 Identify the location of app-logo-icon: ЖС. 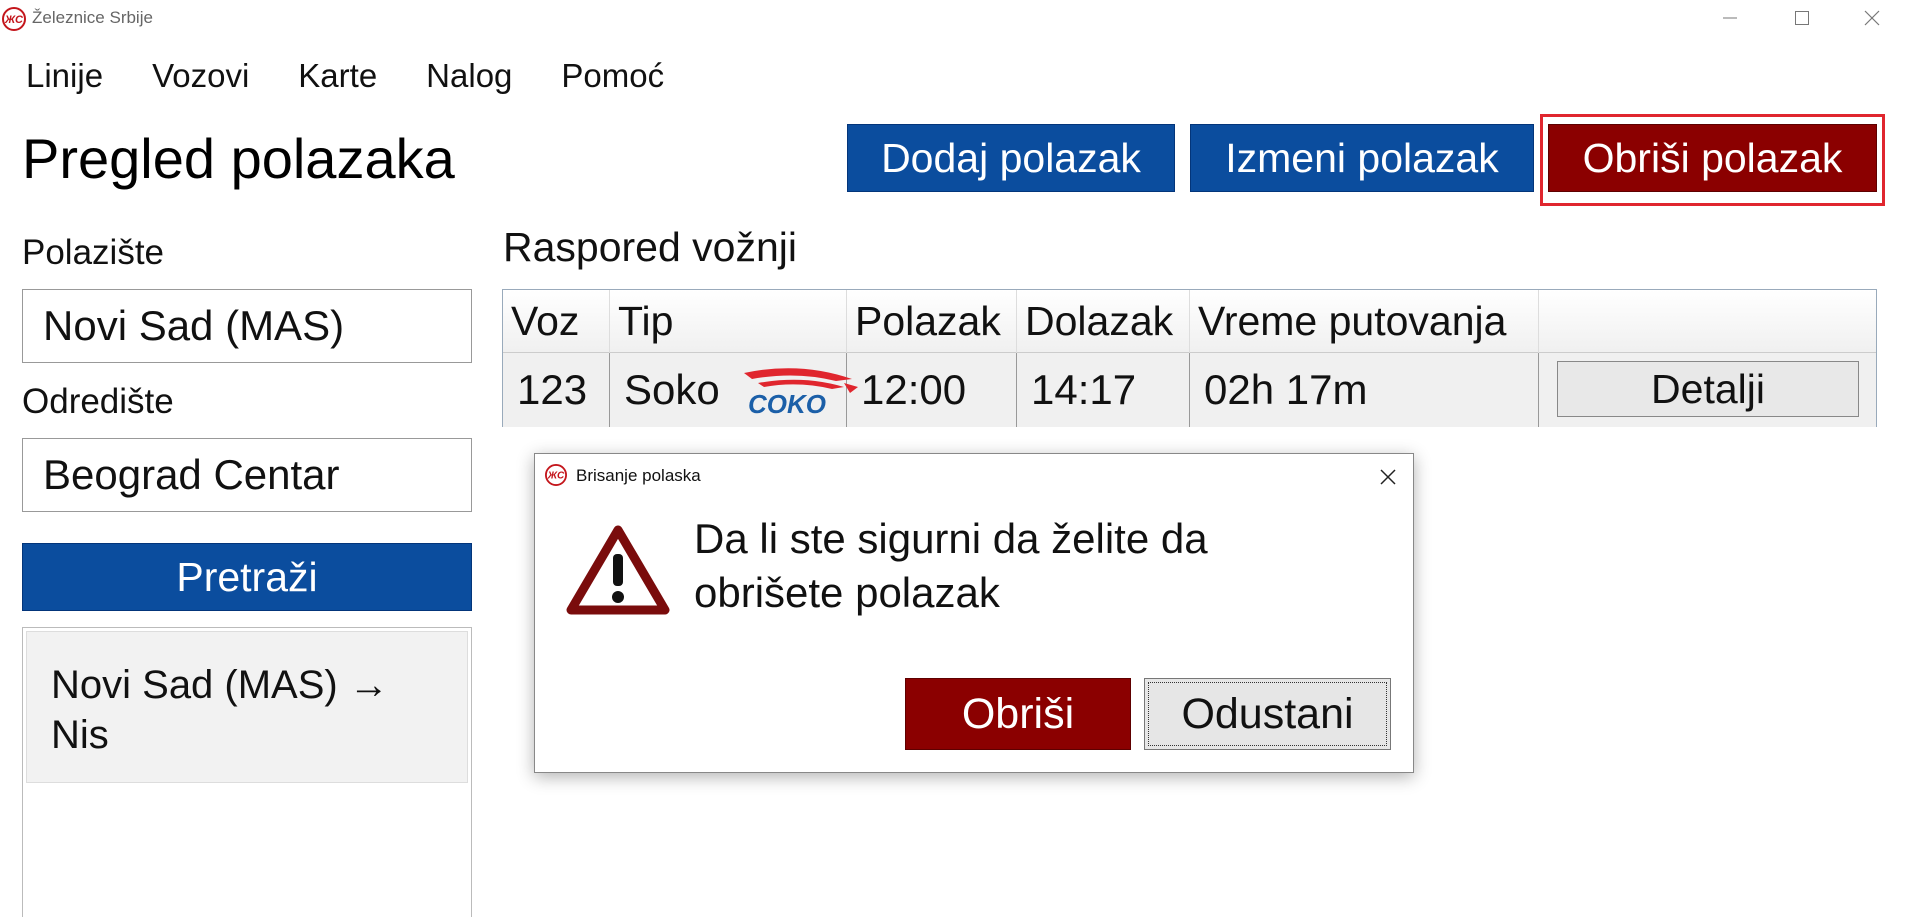
(14, 19).